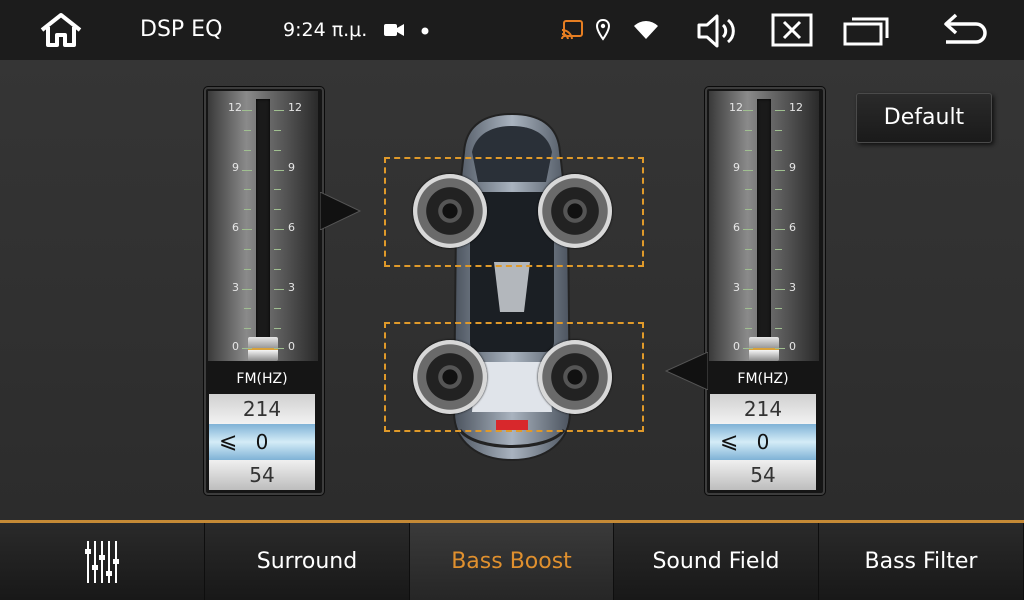  What do you see at coordinates (736, 346) in the screenshot?
I see `right-scale-label-0a: 0` at bounding box center [736, 346].